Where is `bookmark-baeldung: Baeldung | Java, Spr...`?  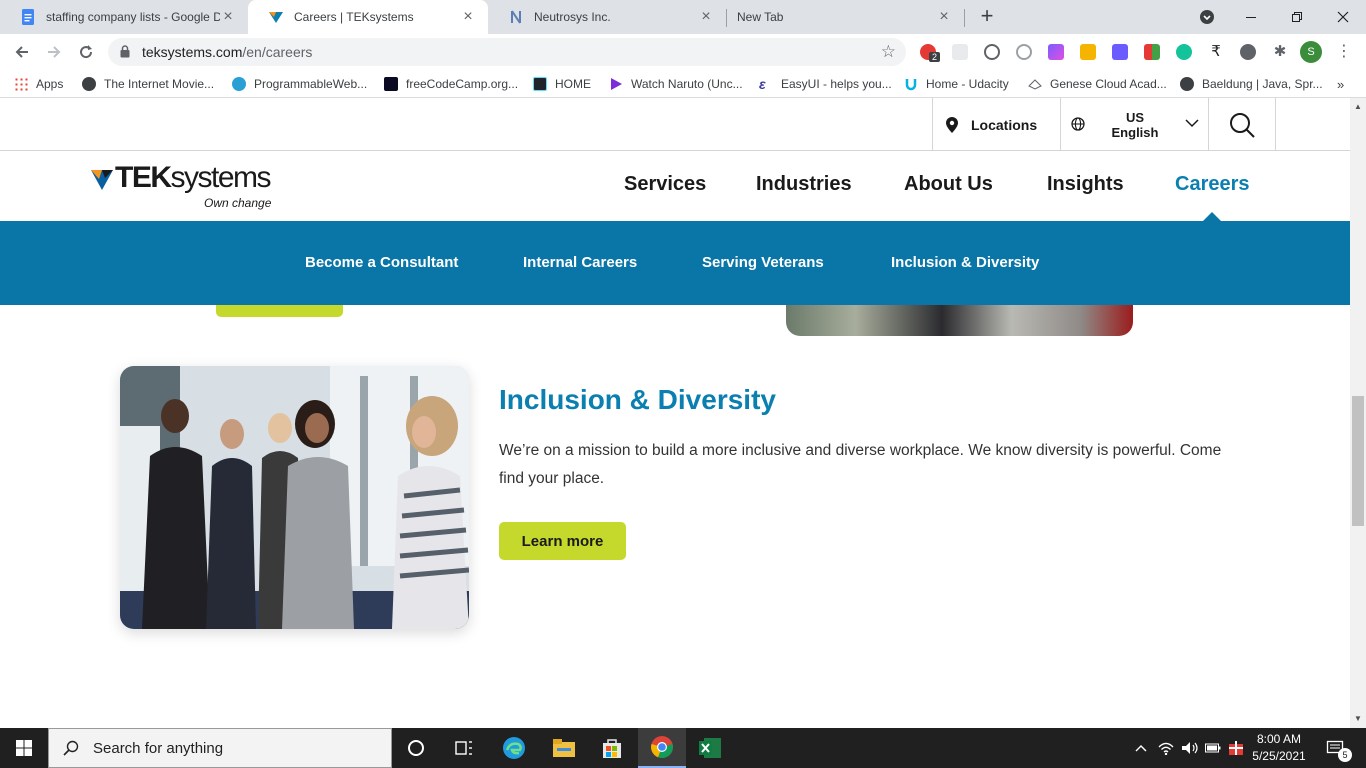 bookmark-baeldung: Baeldung | Java, Spr... is located at coordinates (1251, 84).